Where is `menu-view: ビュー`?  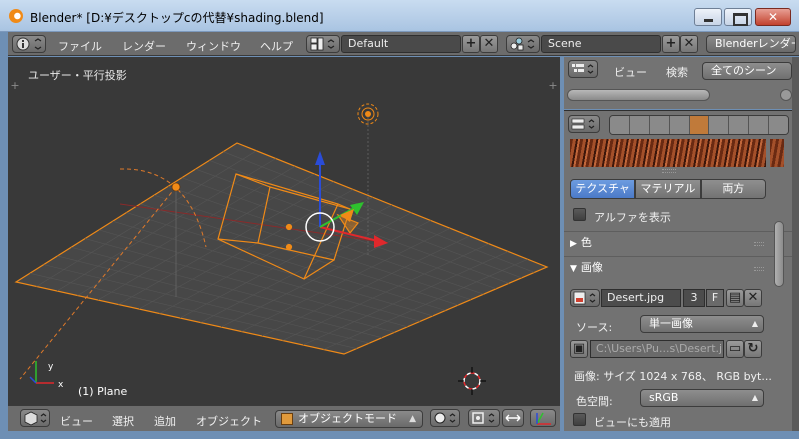
menu-view: ビュー is located at coordinates (76, 421).